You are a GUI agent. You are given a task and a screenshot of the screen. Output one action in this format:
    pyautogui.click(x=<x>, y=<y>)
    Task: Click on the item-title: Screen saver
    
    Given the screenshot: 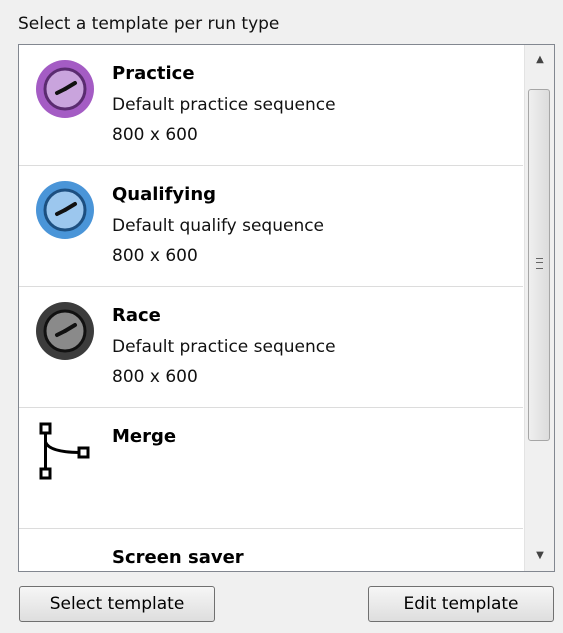 What is the action you would take?
    pyautogui.click(x=178, y=557)
    